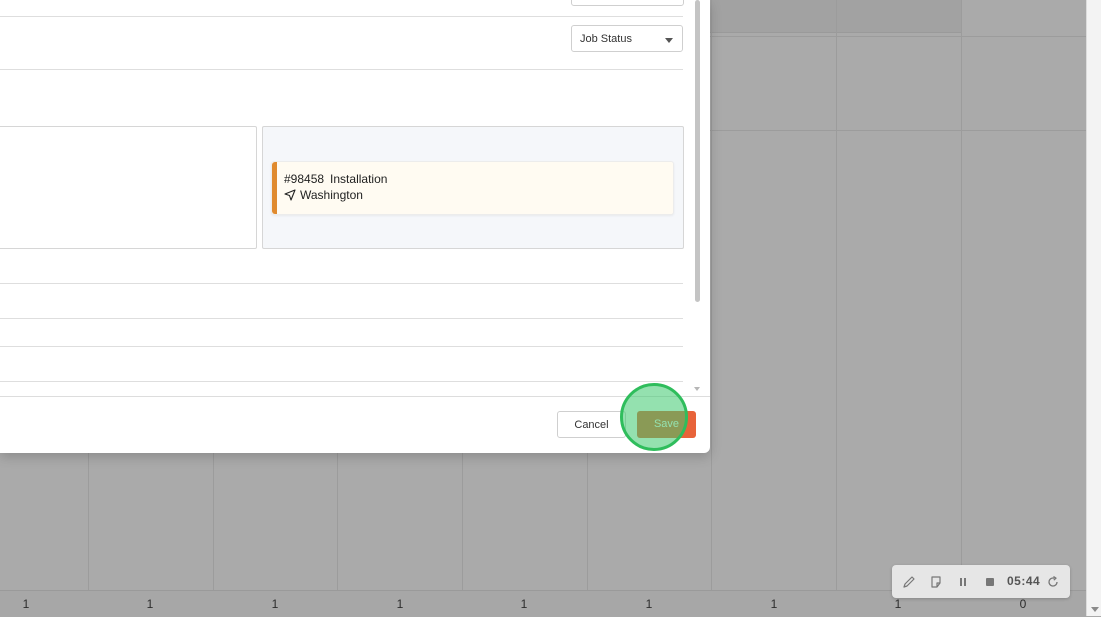 The height and width of the screenshot is (617, 1101). I want to click on job-card: #98458 Installation Washington, so click(472, 188).